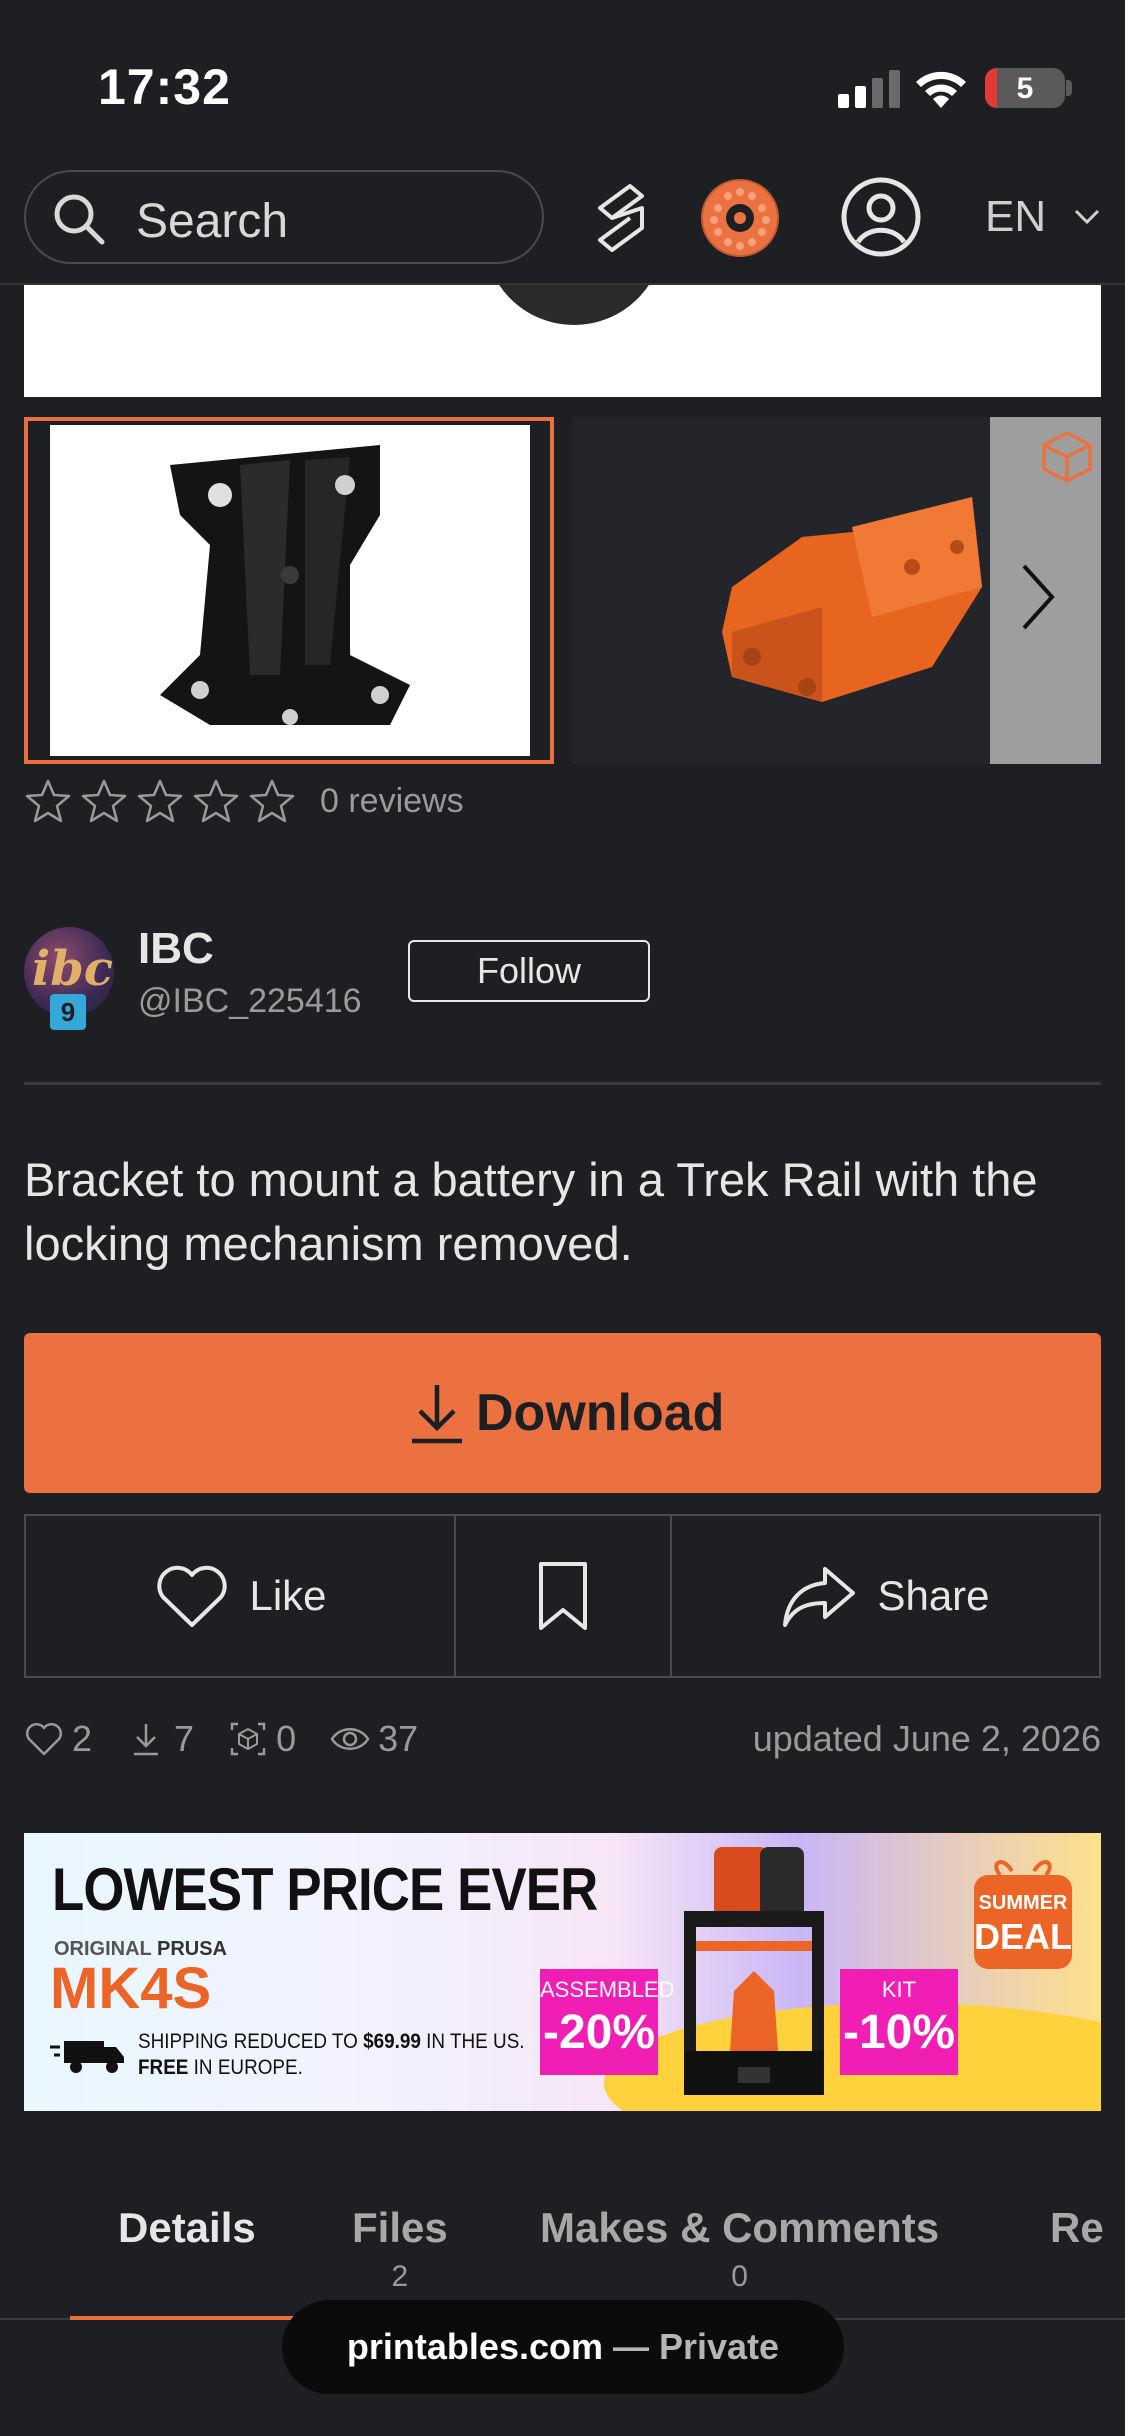  I want to click on tab-files: Files 2, so click(400, 2249).